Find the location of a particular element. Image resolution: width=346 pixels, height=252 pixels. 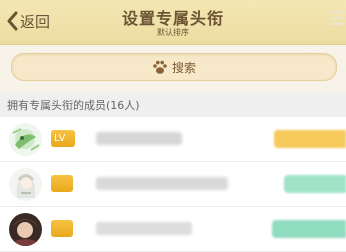

section-title: 拥有专属头衔的成员(16人) is located at coordinates (173, 105).